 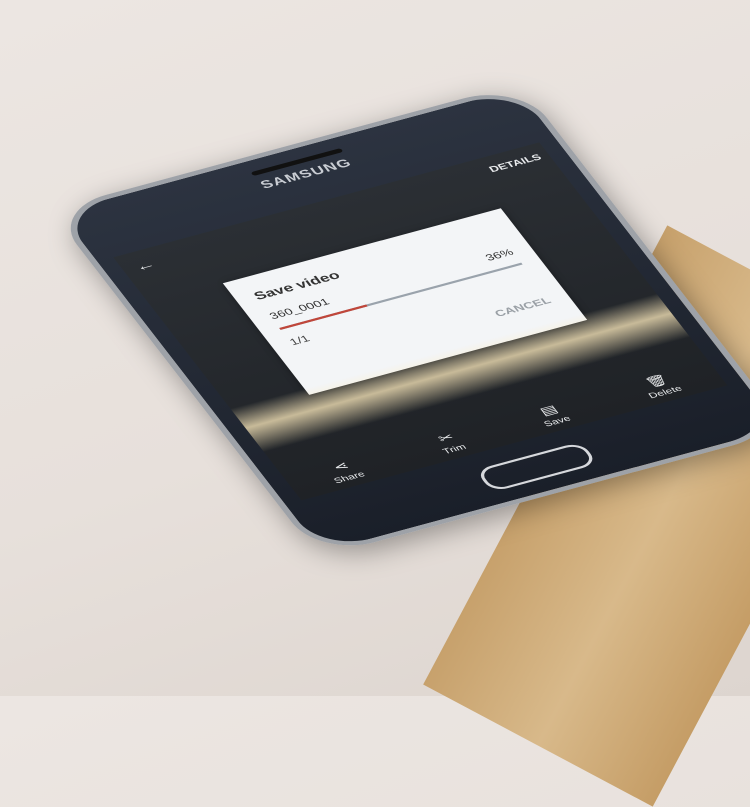 What do you see at coordinates (299, 340) in the screenshot?
I see `file-count: 1/1` at bounding box center [299, 340].